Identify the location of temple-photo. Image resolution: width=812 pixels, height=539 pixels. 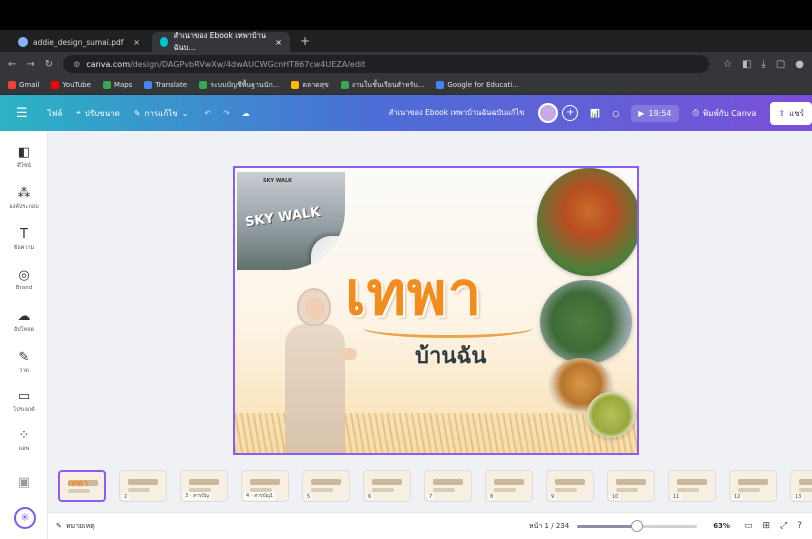
(587, 222).